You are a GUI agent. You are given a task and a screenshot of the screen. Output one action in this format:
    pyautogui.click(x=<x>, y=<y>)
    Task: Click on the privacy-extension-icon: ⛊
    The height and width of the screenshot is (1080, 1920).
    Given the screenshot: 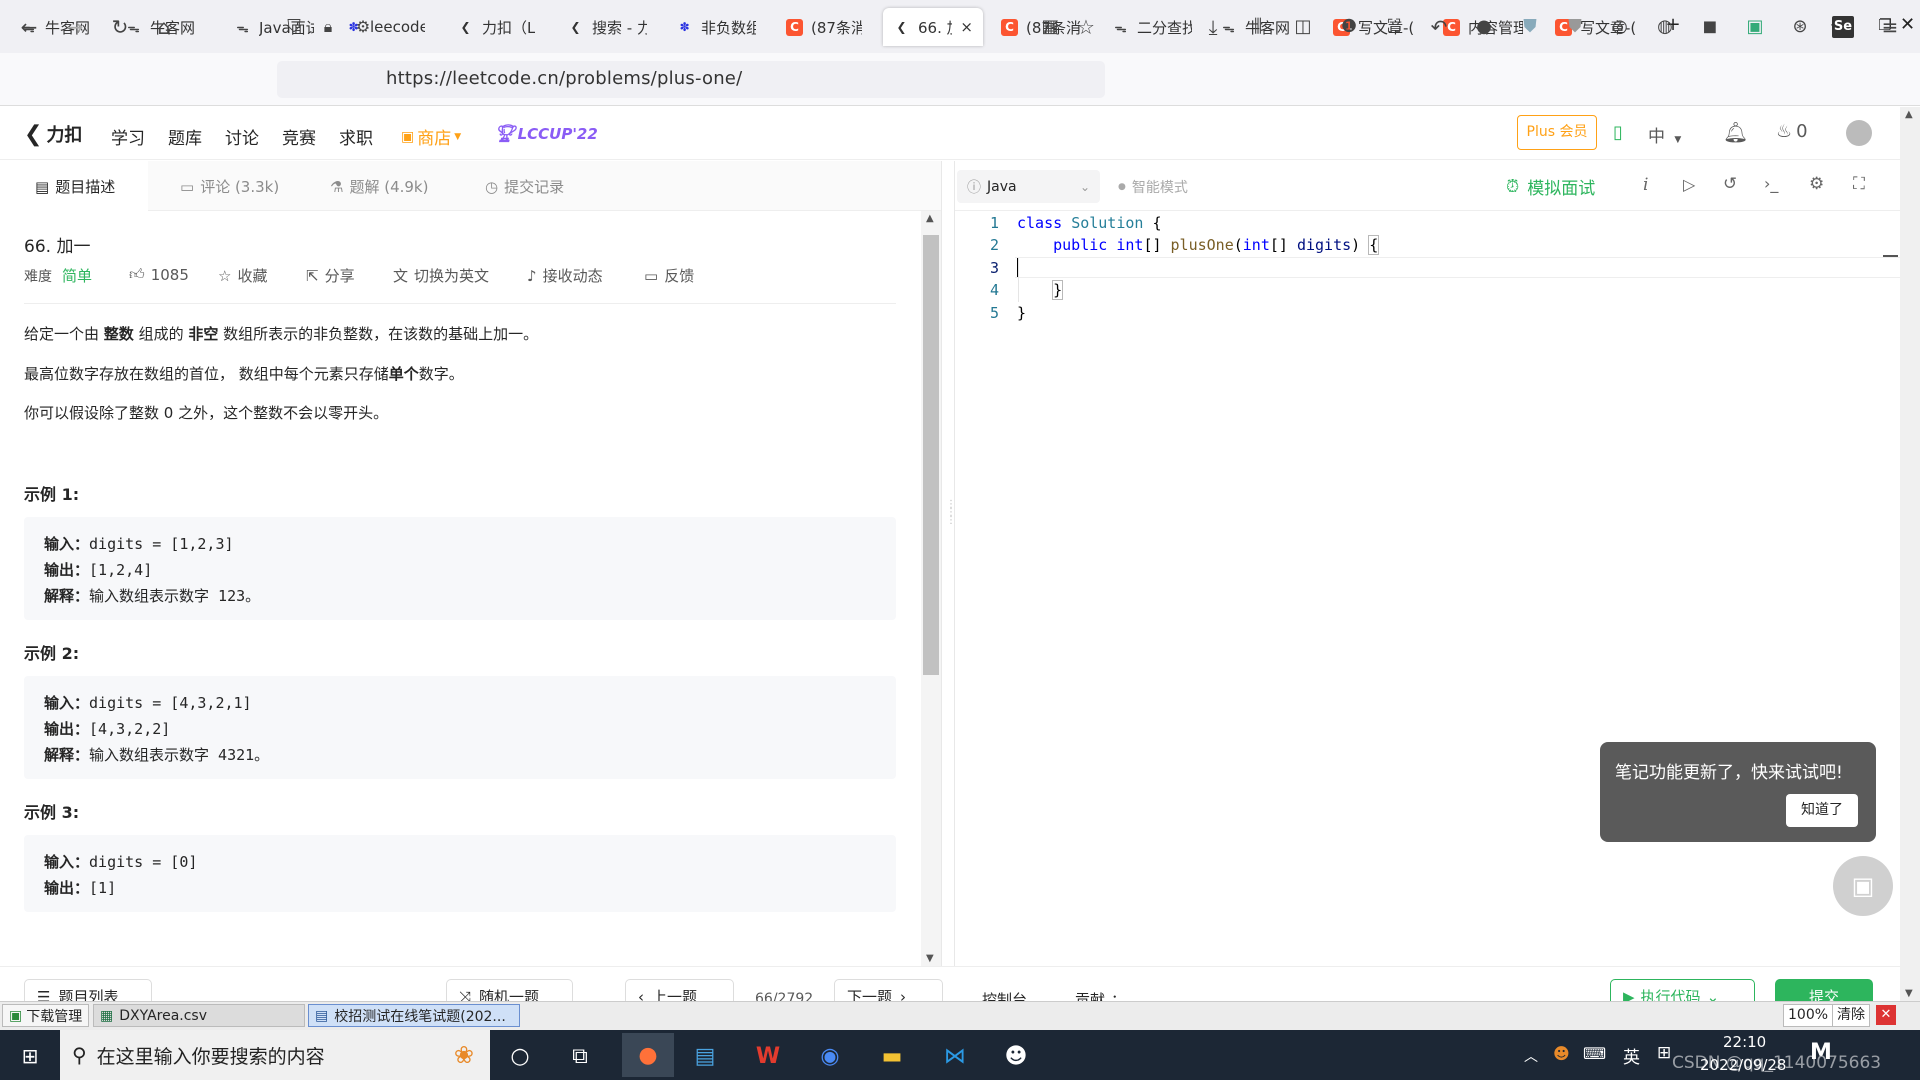 What is the action you would take?
    pyautogui.click(x=1575, y=27)
    